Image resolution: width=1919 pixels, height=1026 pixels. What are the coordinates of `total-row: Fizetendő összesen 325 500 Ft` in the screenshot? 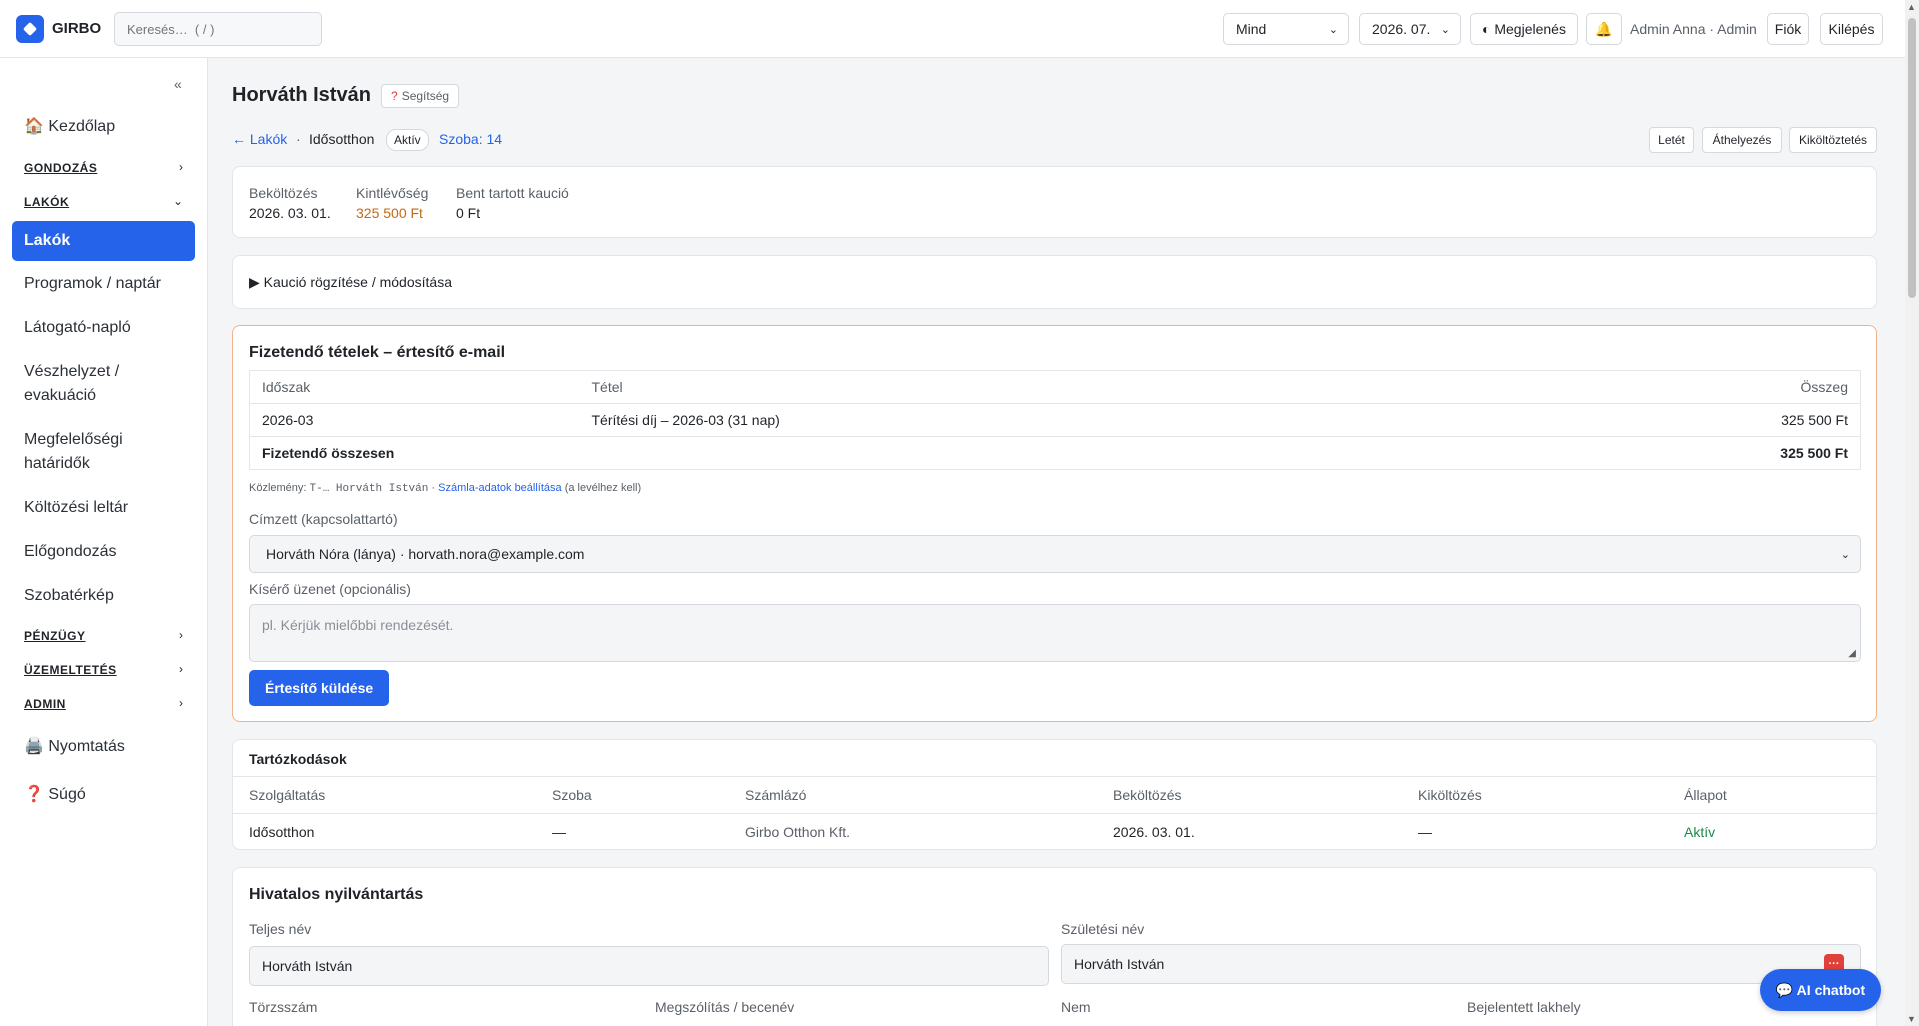 It's located at (1055, 453).